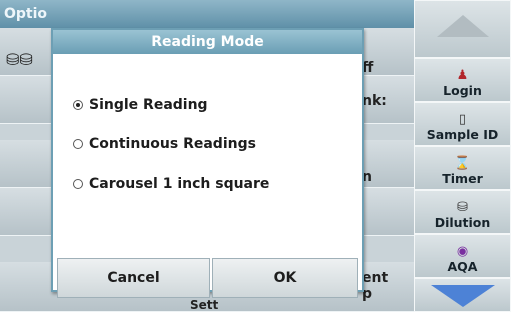 The height and width of the screenshot is (312, 511). I want to click on aqa-icon: ◉, so click(462, 251).